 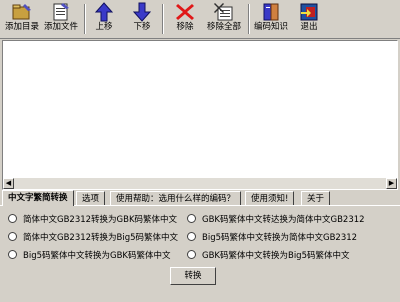 What do you see at coordinates (283, 220) in the screenshot?
I see `option-label: GBK码繁体中文转达换为简体中文GB2312` at bounding box center [283, 220].